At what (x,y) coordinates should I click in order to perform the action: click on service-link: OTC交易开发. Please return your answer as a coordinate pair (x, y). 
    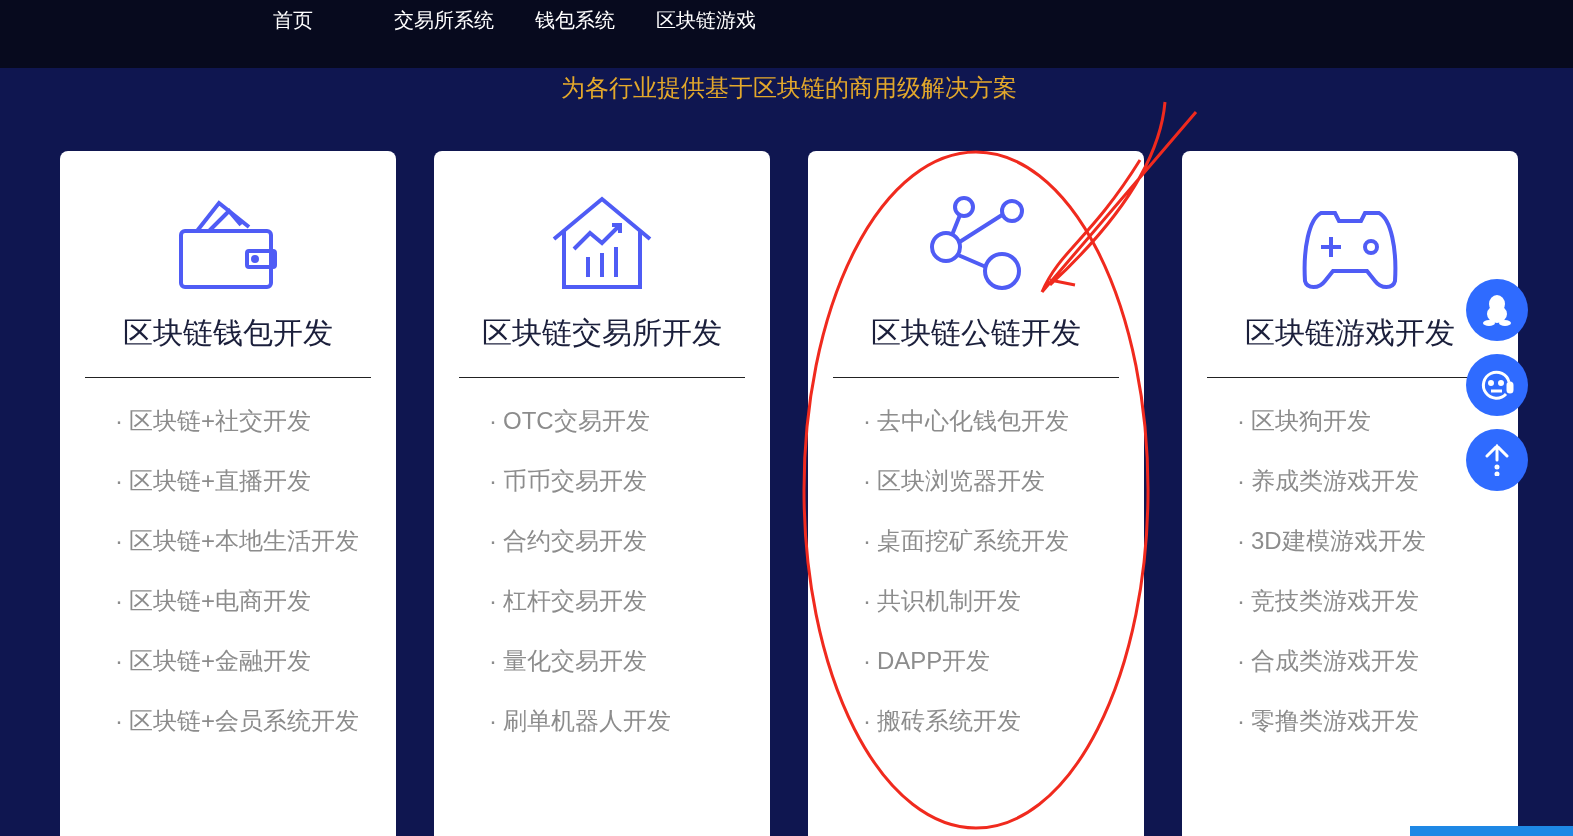
    Looking at the image, I should click on (576, 421).